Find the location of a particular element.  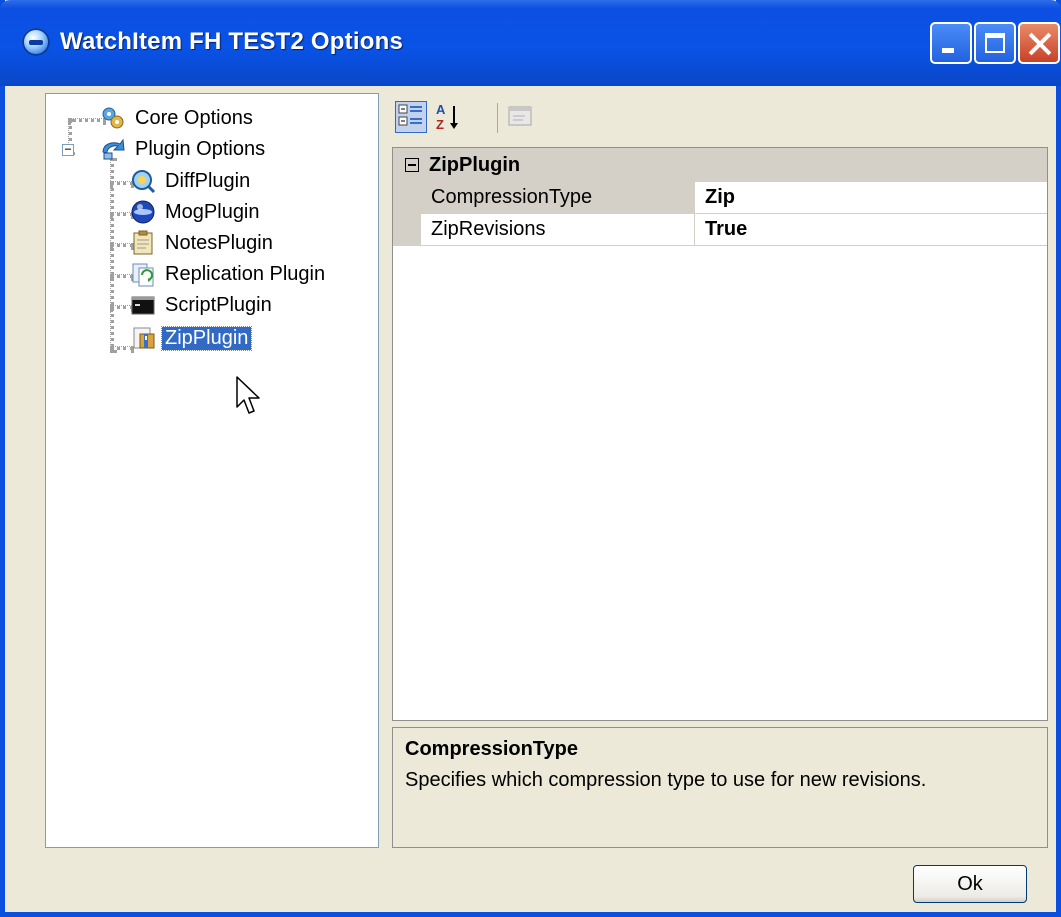

property-row-ziprevisions: ZipRevisions True is located at coordinates (720, 230).